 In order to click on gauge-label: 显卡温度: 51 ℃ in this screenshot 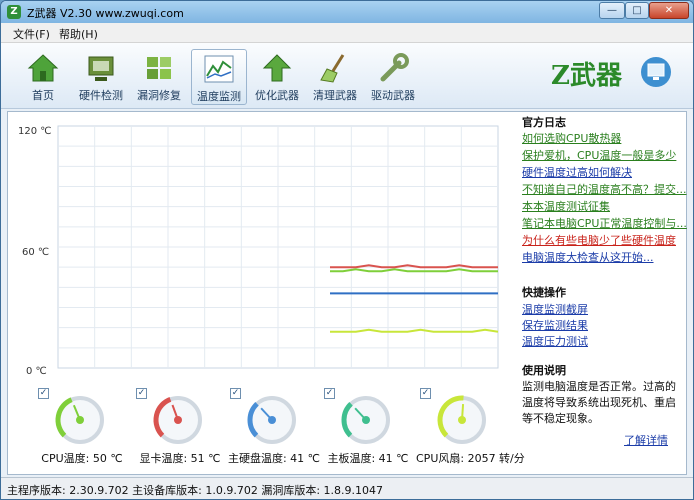, I will do `click(180, 458)`.